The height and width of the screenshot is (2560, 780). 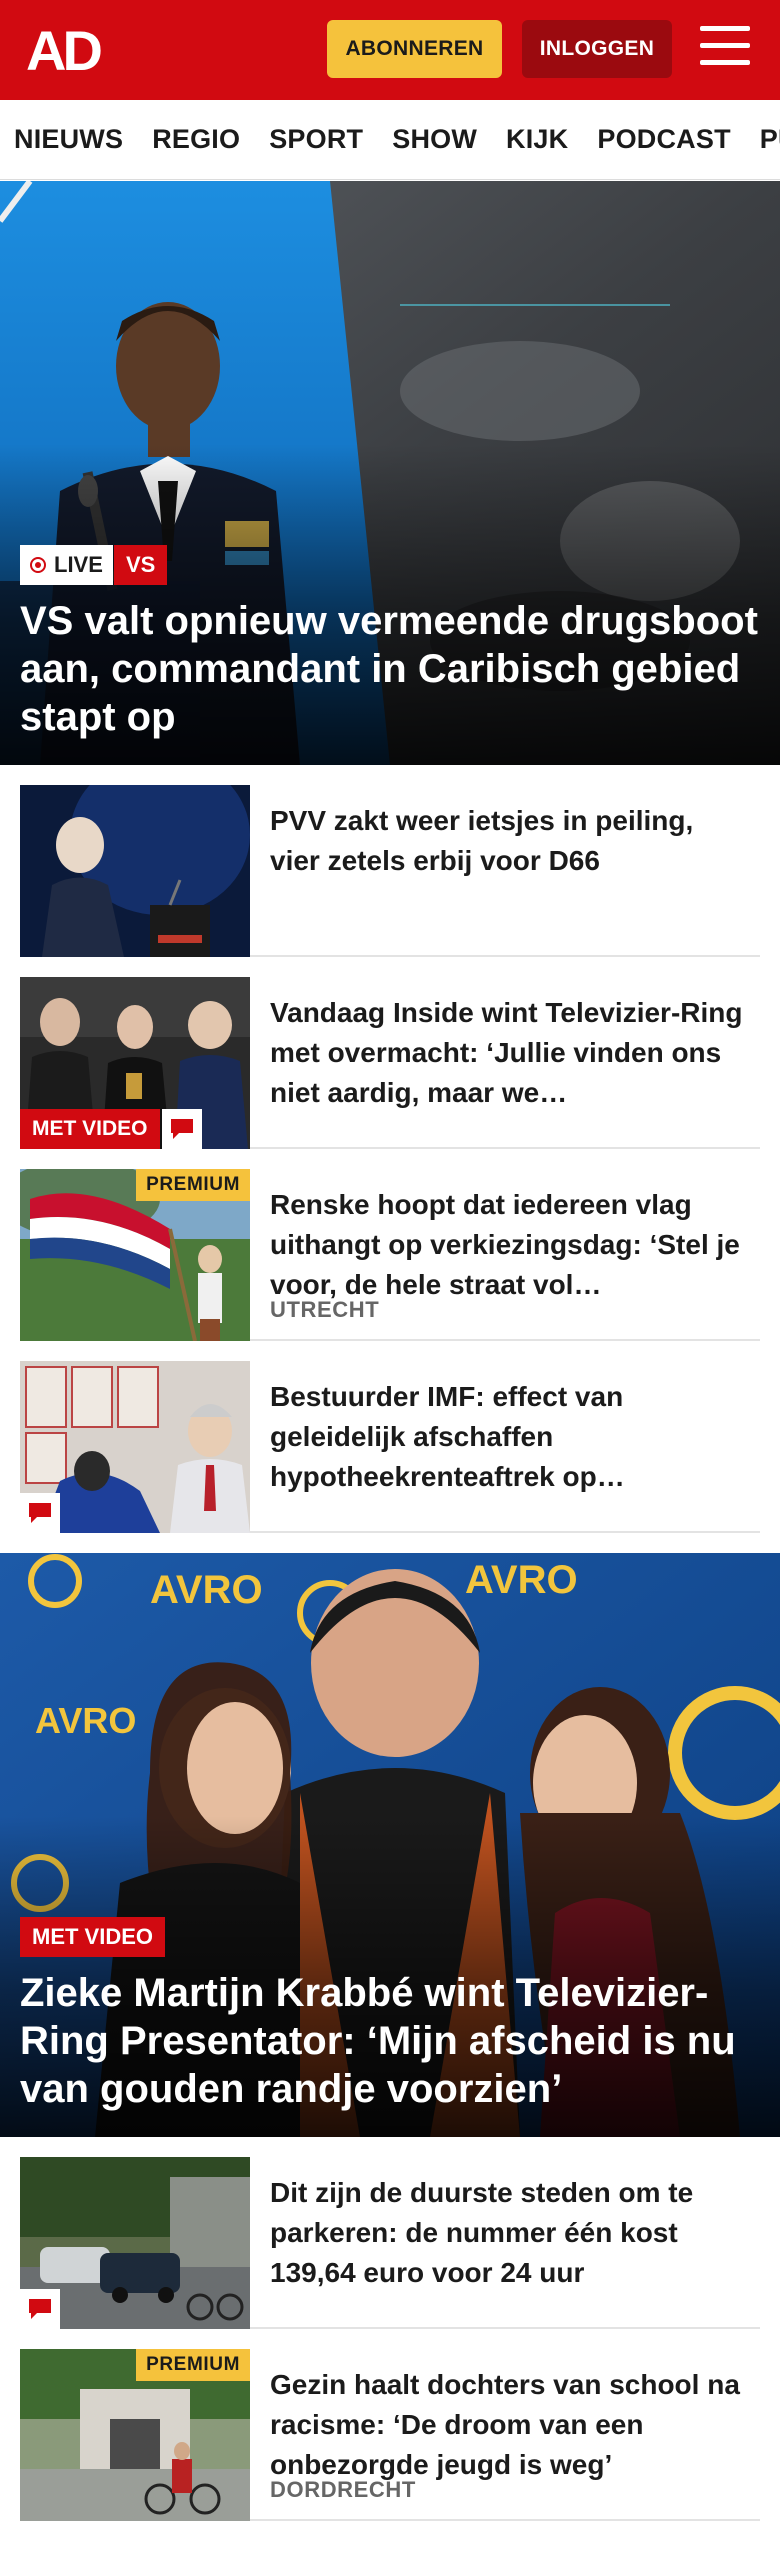 I want to click on top-header: AD ABONNEREN INLOGGEN, so click(x=390, y=50).